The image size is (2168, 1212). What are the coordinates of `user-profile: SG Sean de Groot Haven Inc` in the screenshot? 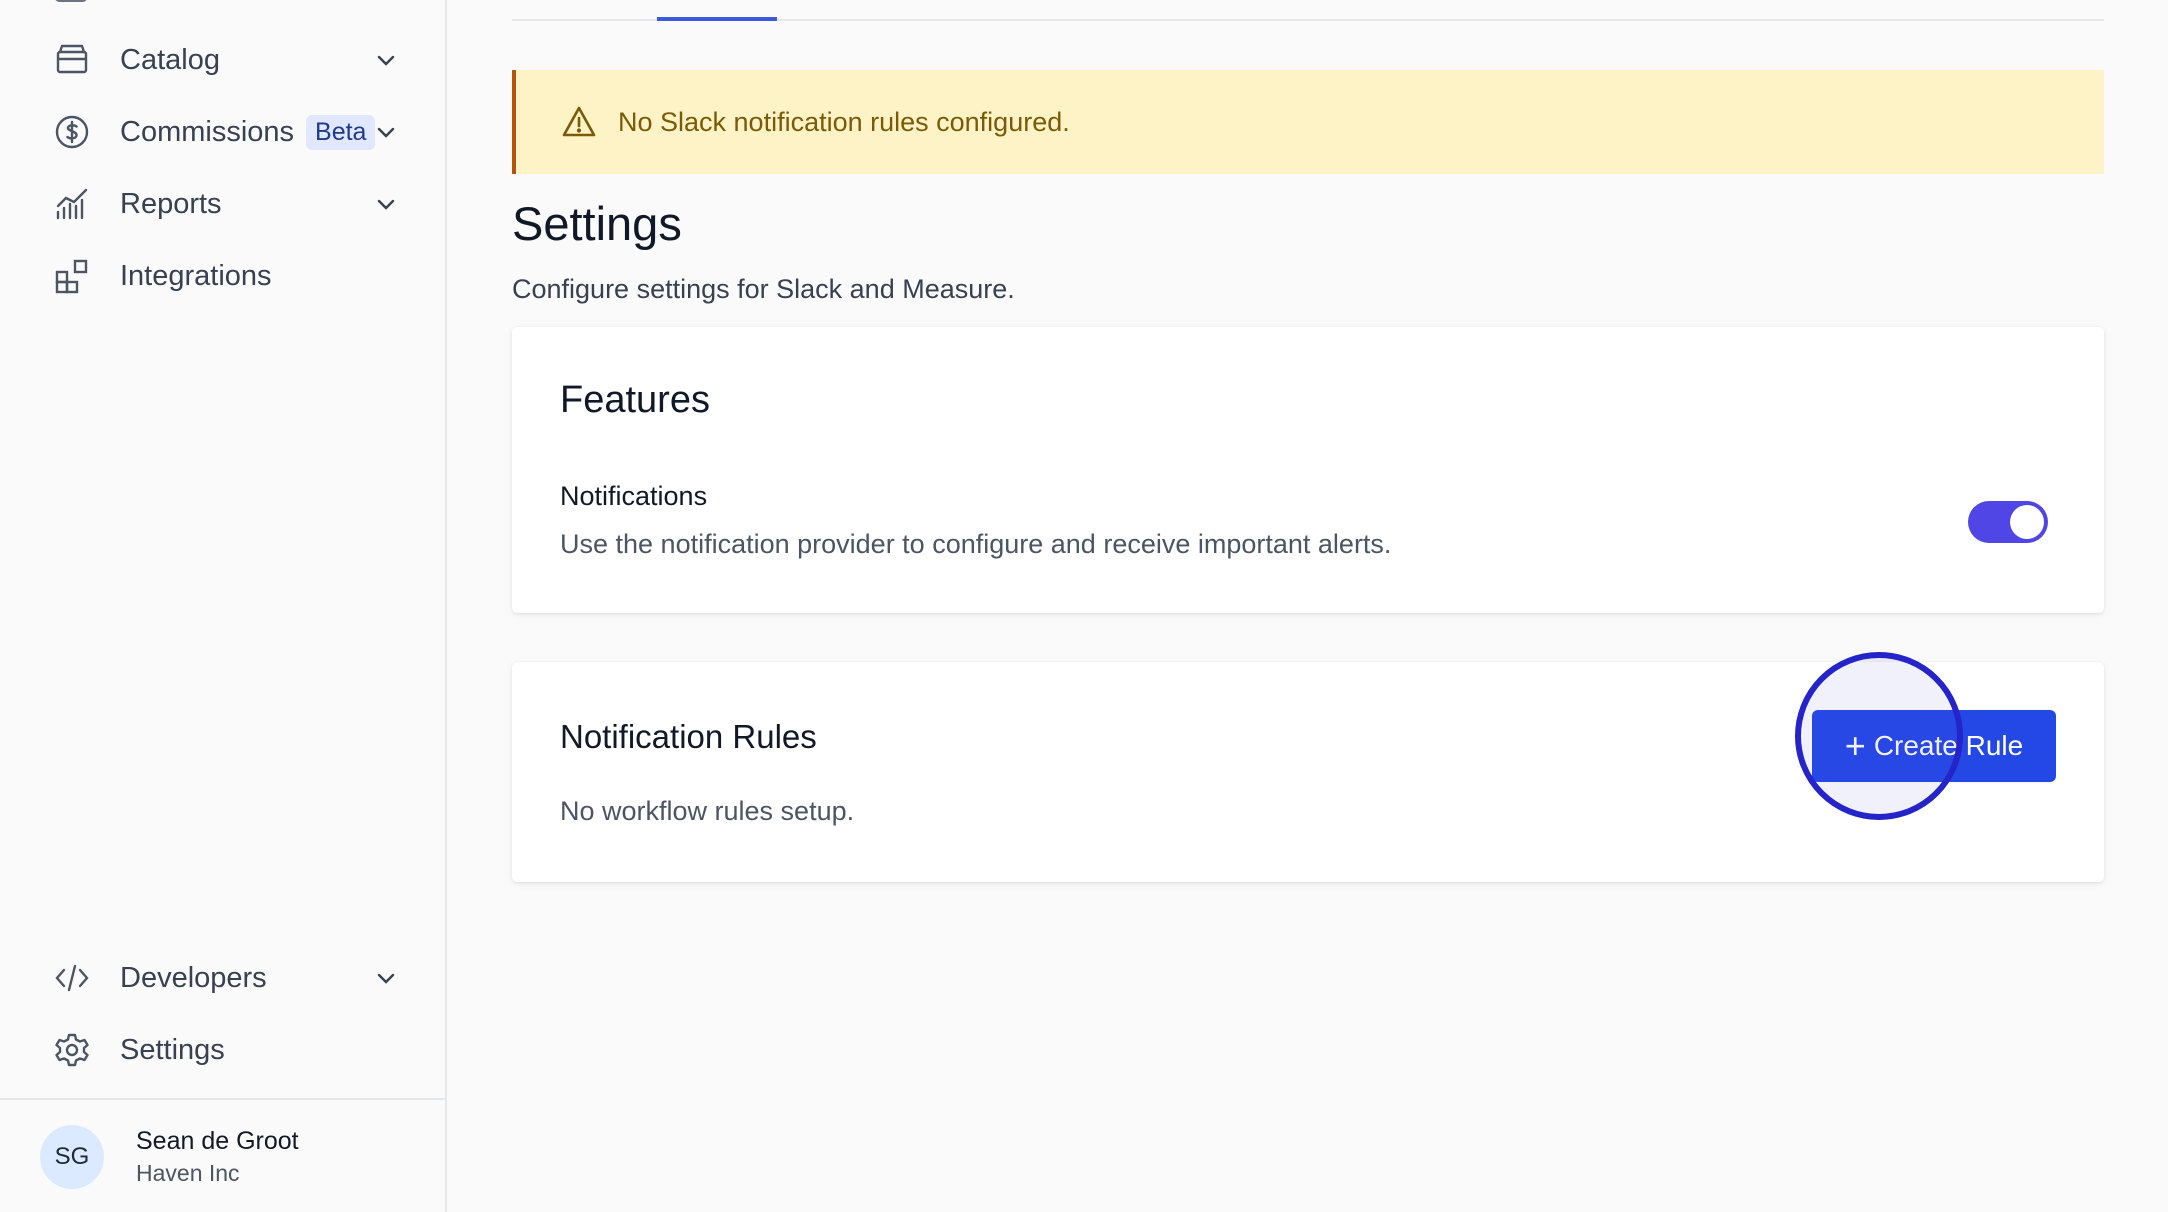 It's located at (230, 1157).